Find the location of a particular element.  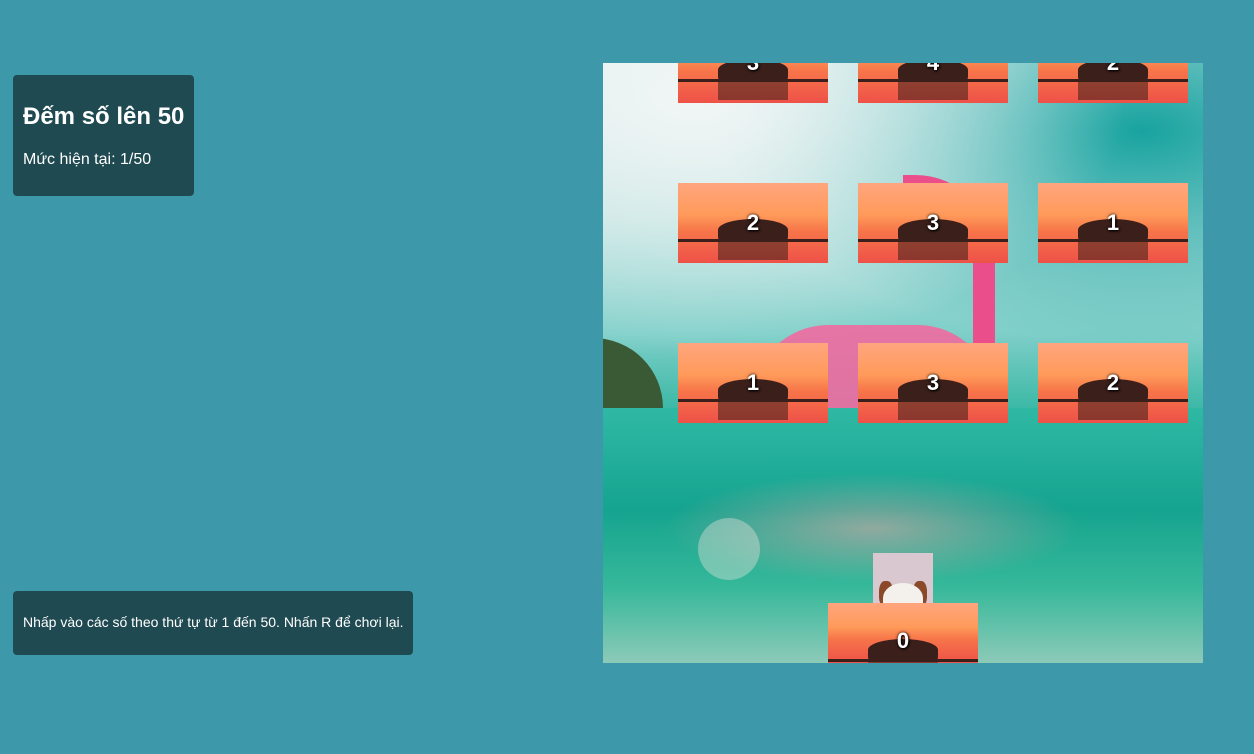

tile-number: 0 is located at coordinates (903, 640).